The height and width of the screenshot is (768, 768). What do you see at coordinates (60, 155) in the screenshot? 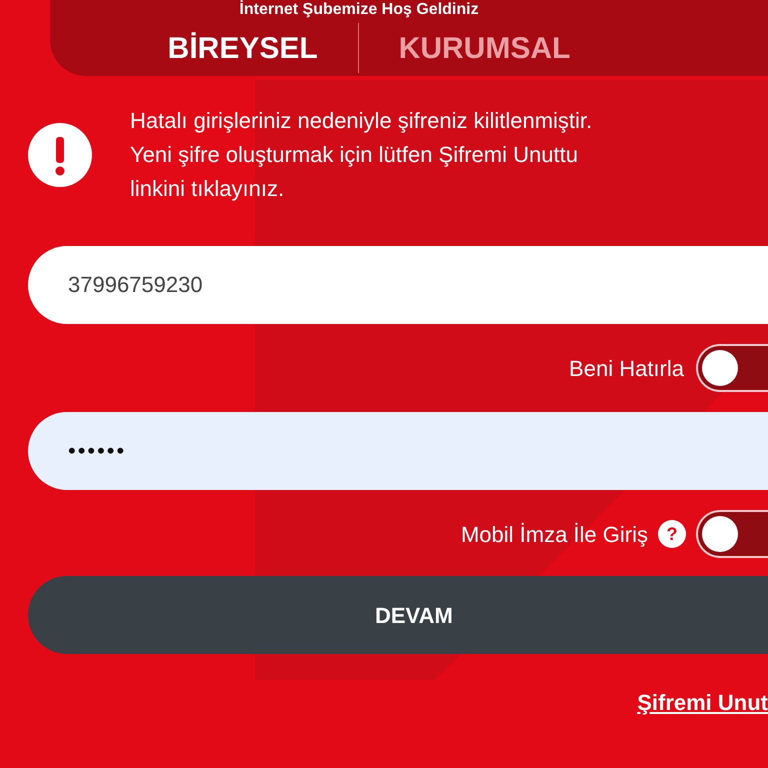
I see `warning-icon` at bounding box center [60, 155].